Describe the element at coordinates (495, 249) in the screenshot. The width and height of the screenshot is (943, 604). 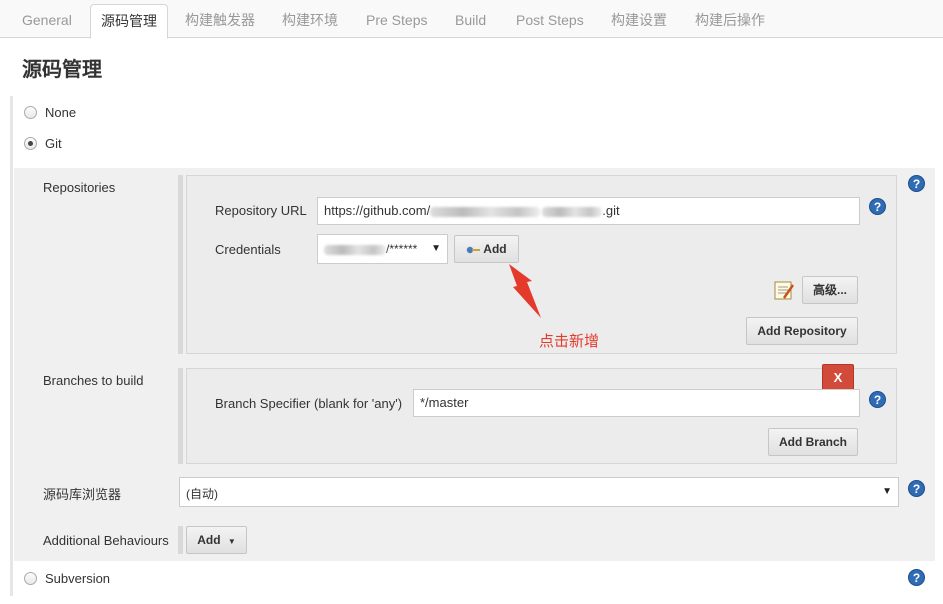
I see `add-credentials-label: Add` at that location.